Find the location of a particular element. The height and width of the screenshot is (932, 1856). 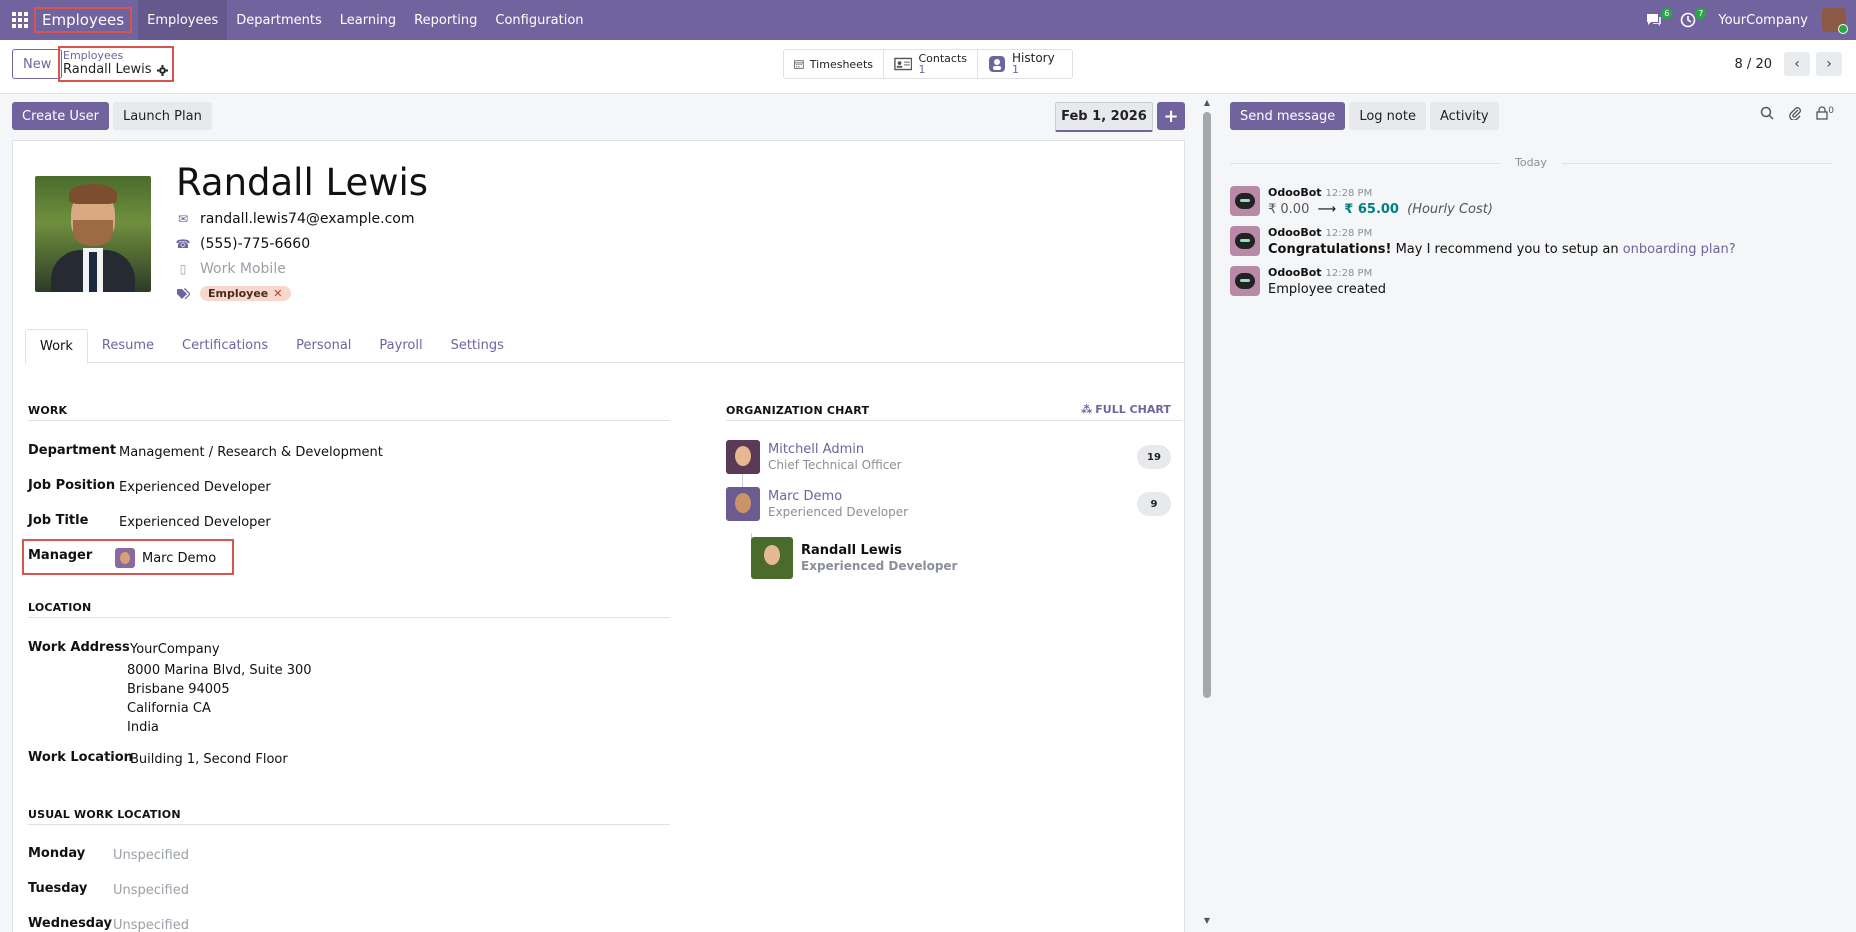

work-address-label: Work Address is located at coordinates (79, 647).